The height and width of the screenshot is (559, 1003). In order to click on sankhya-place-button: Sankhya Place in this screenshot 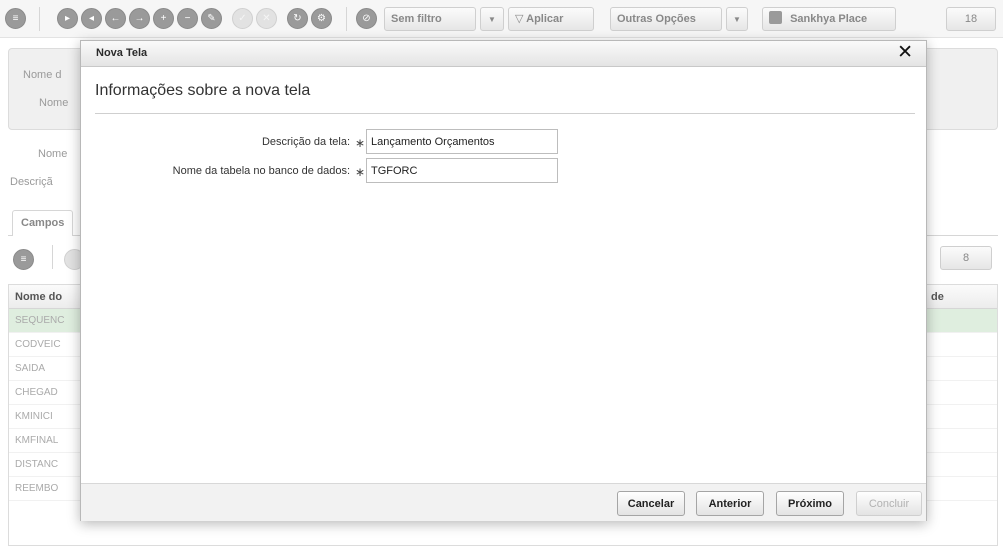, I will do `click(829, 19)`.